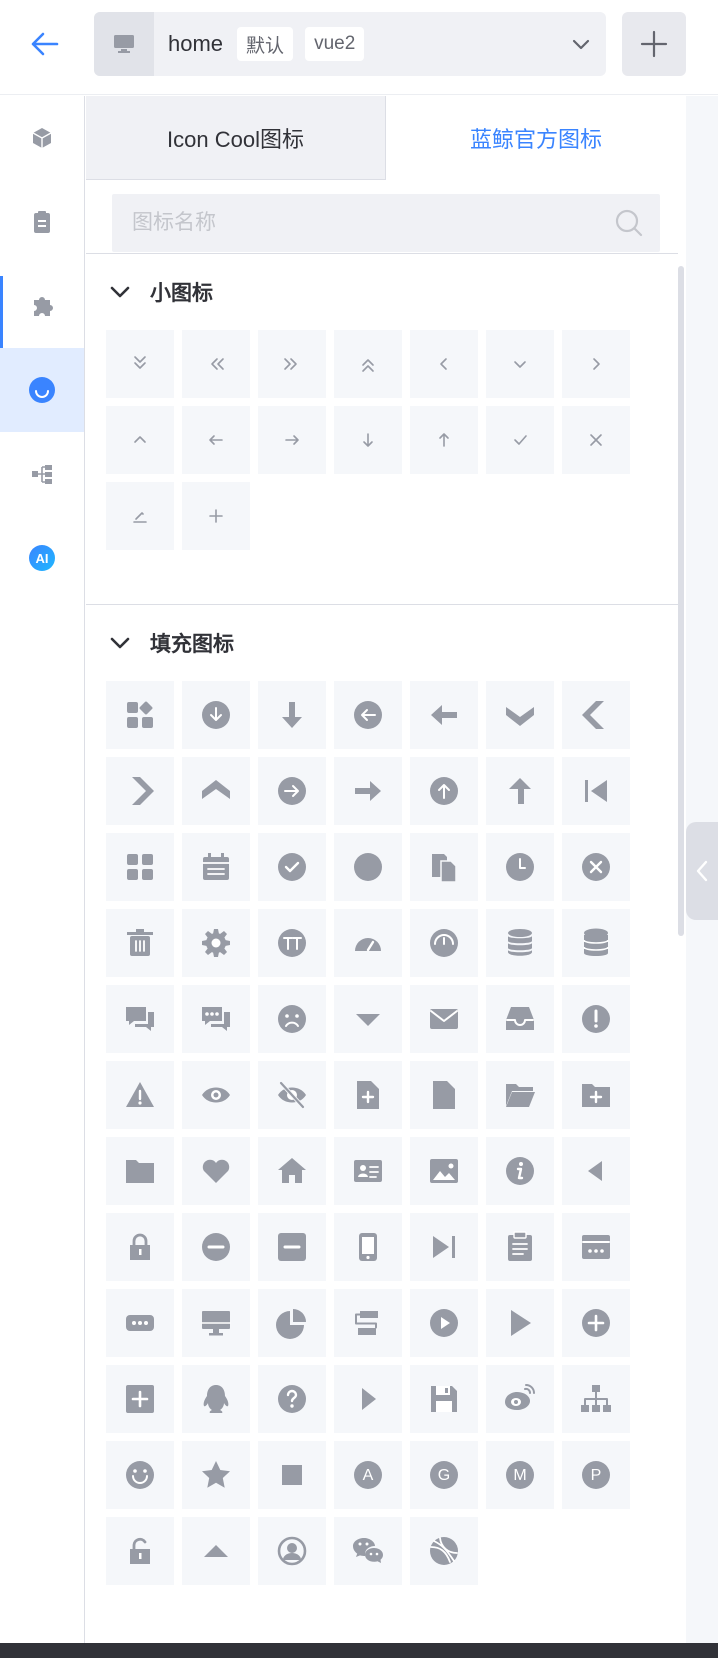 This screenshot has width=718, height=1658. Describe the element at coordinates (520, 1475) in the screenshot. I see `icon-cell: M` at that location.